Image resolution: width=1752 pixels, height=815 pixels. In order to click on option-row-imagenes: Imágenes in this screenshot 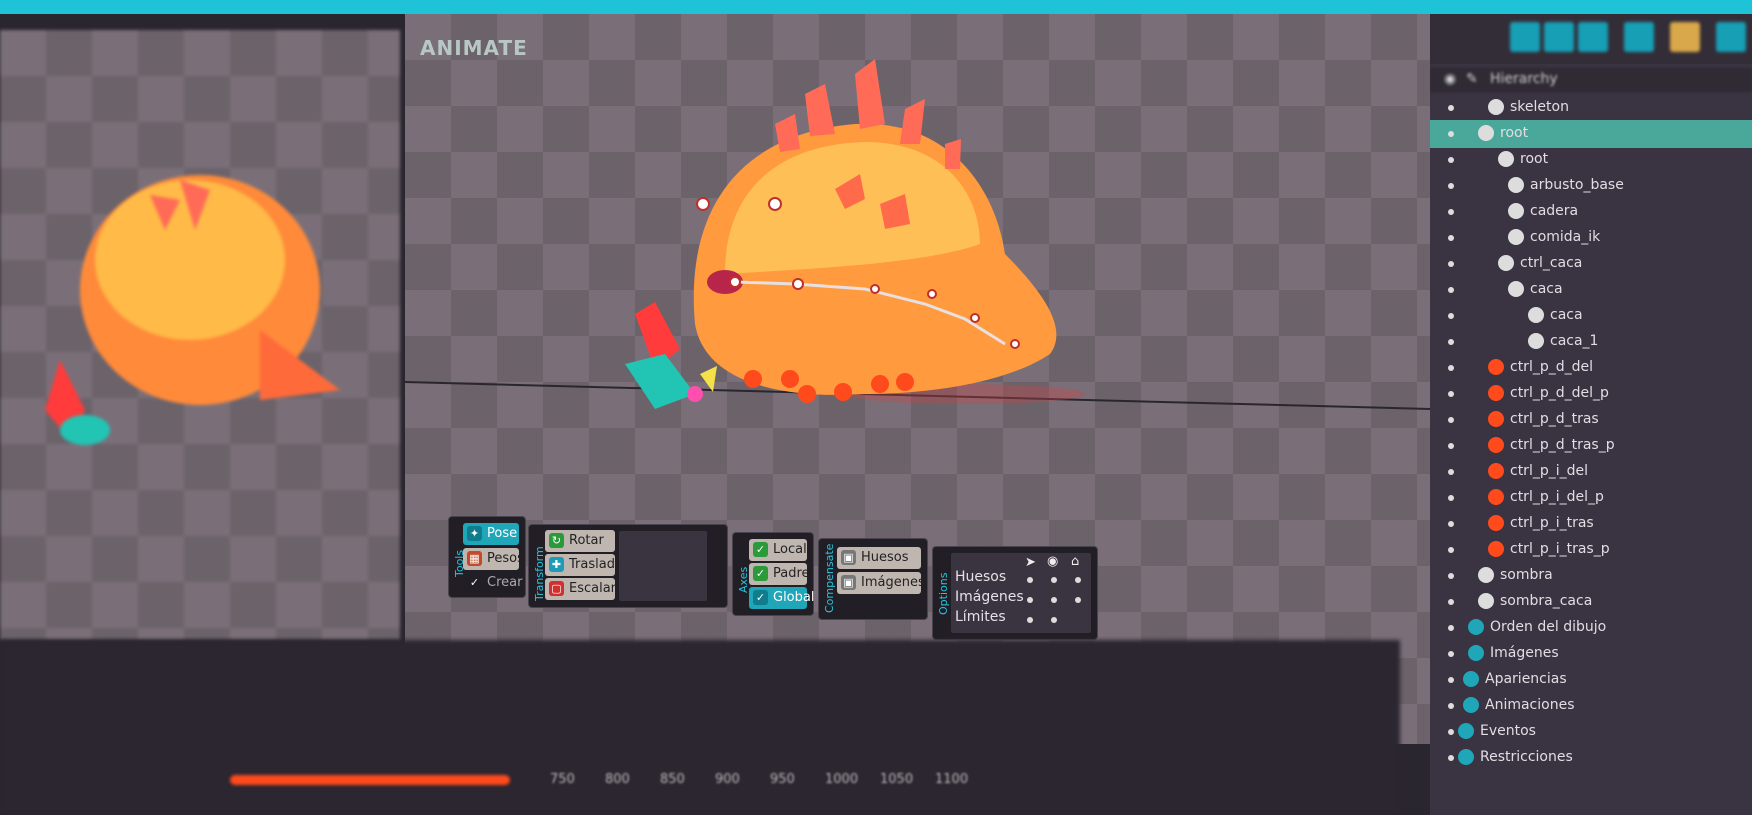, I will do `click(989, 597)`.